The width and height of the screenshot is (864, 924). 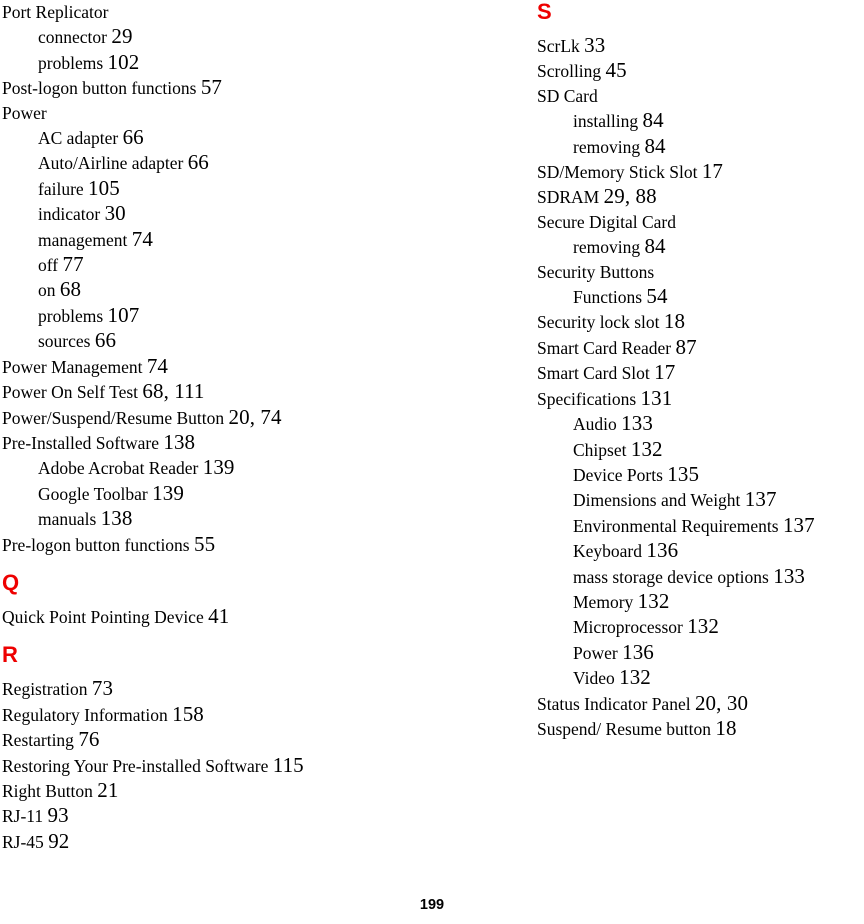 I want to click on index-entry-label: Quick Point Pointing Device, so click(x=103, y=616).